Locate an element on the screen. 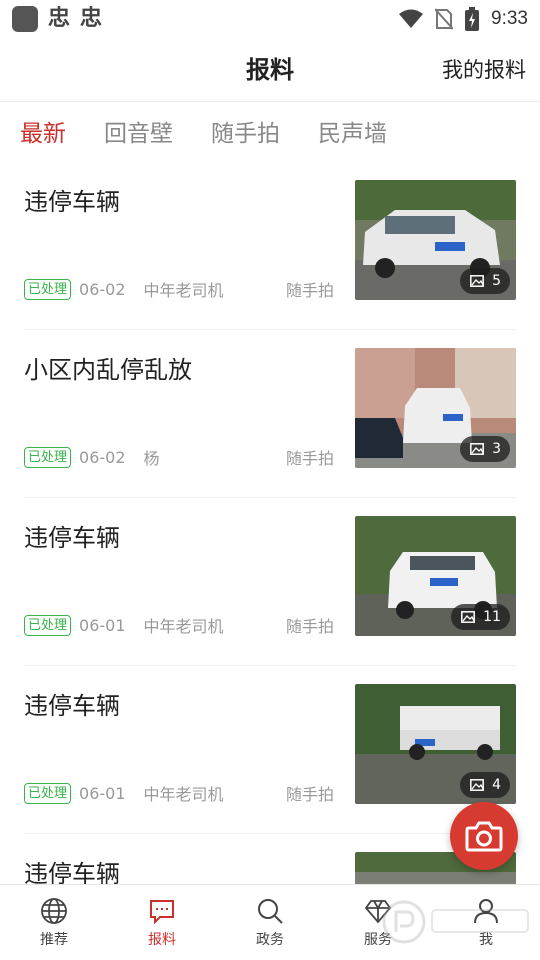 The height and width of the screenshot is (960, 540). nav-label: 我 is located at coordinates (486, 939).